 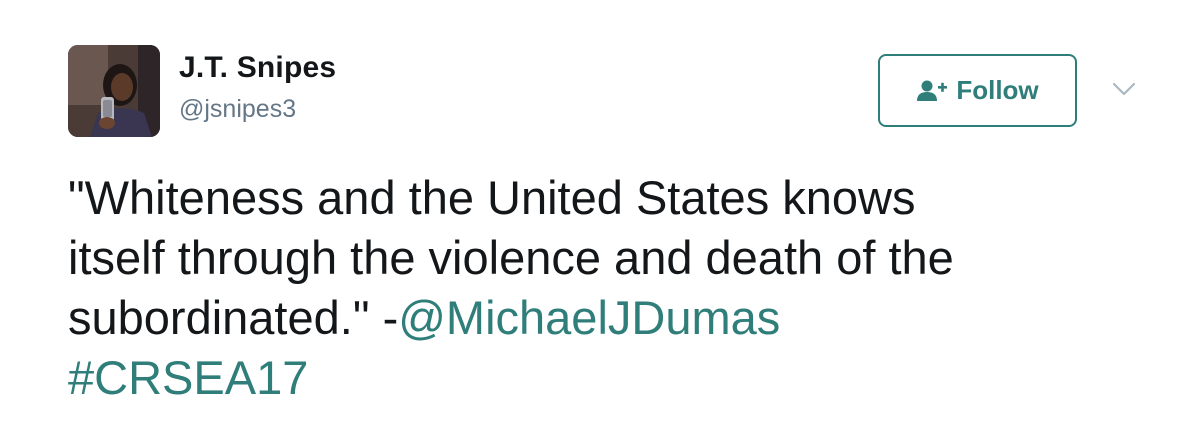 What do you see at coordinates (932, 90) in the screenshot?
I see `add-user-icon` at bounding box center [932, 90].